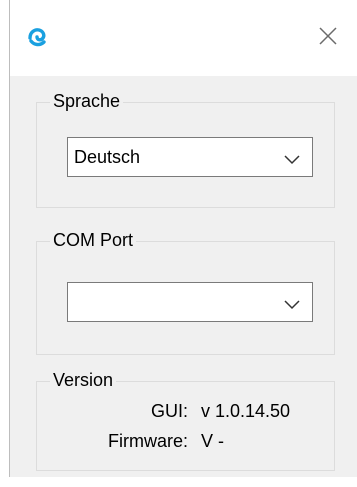 The width and height of the screenshot is (357, 487). What do you see at coordinates (83, 380) in the screenshot?
I see `version-group-legend: Version` at bounding box center [83, 380].